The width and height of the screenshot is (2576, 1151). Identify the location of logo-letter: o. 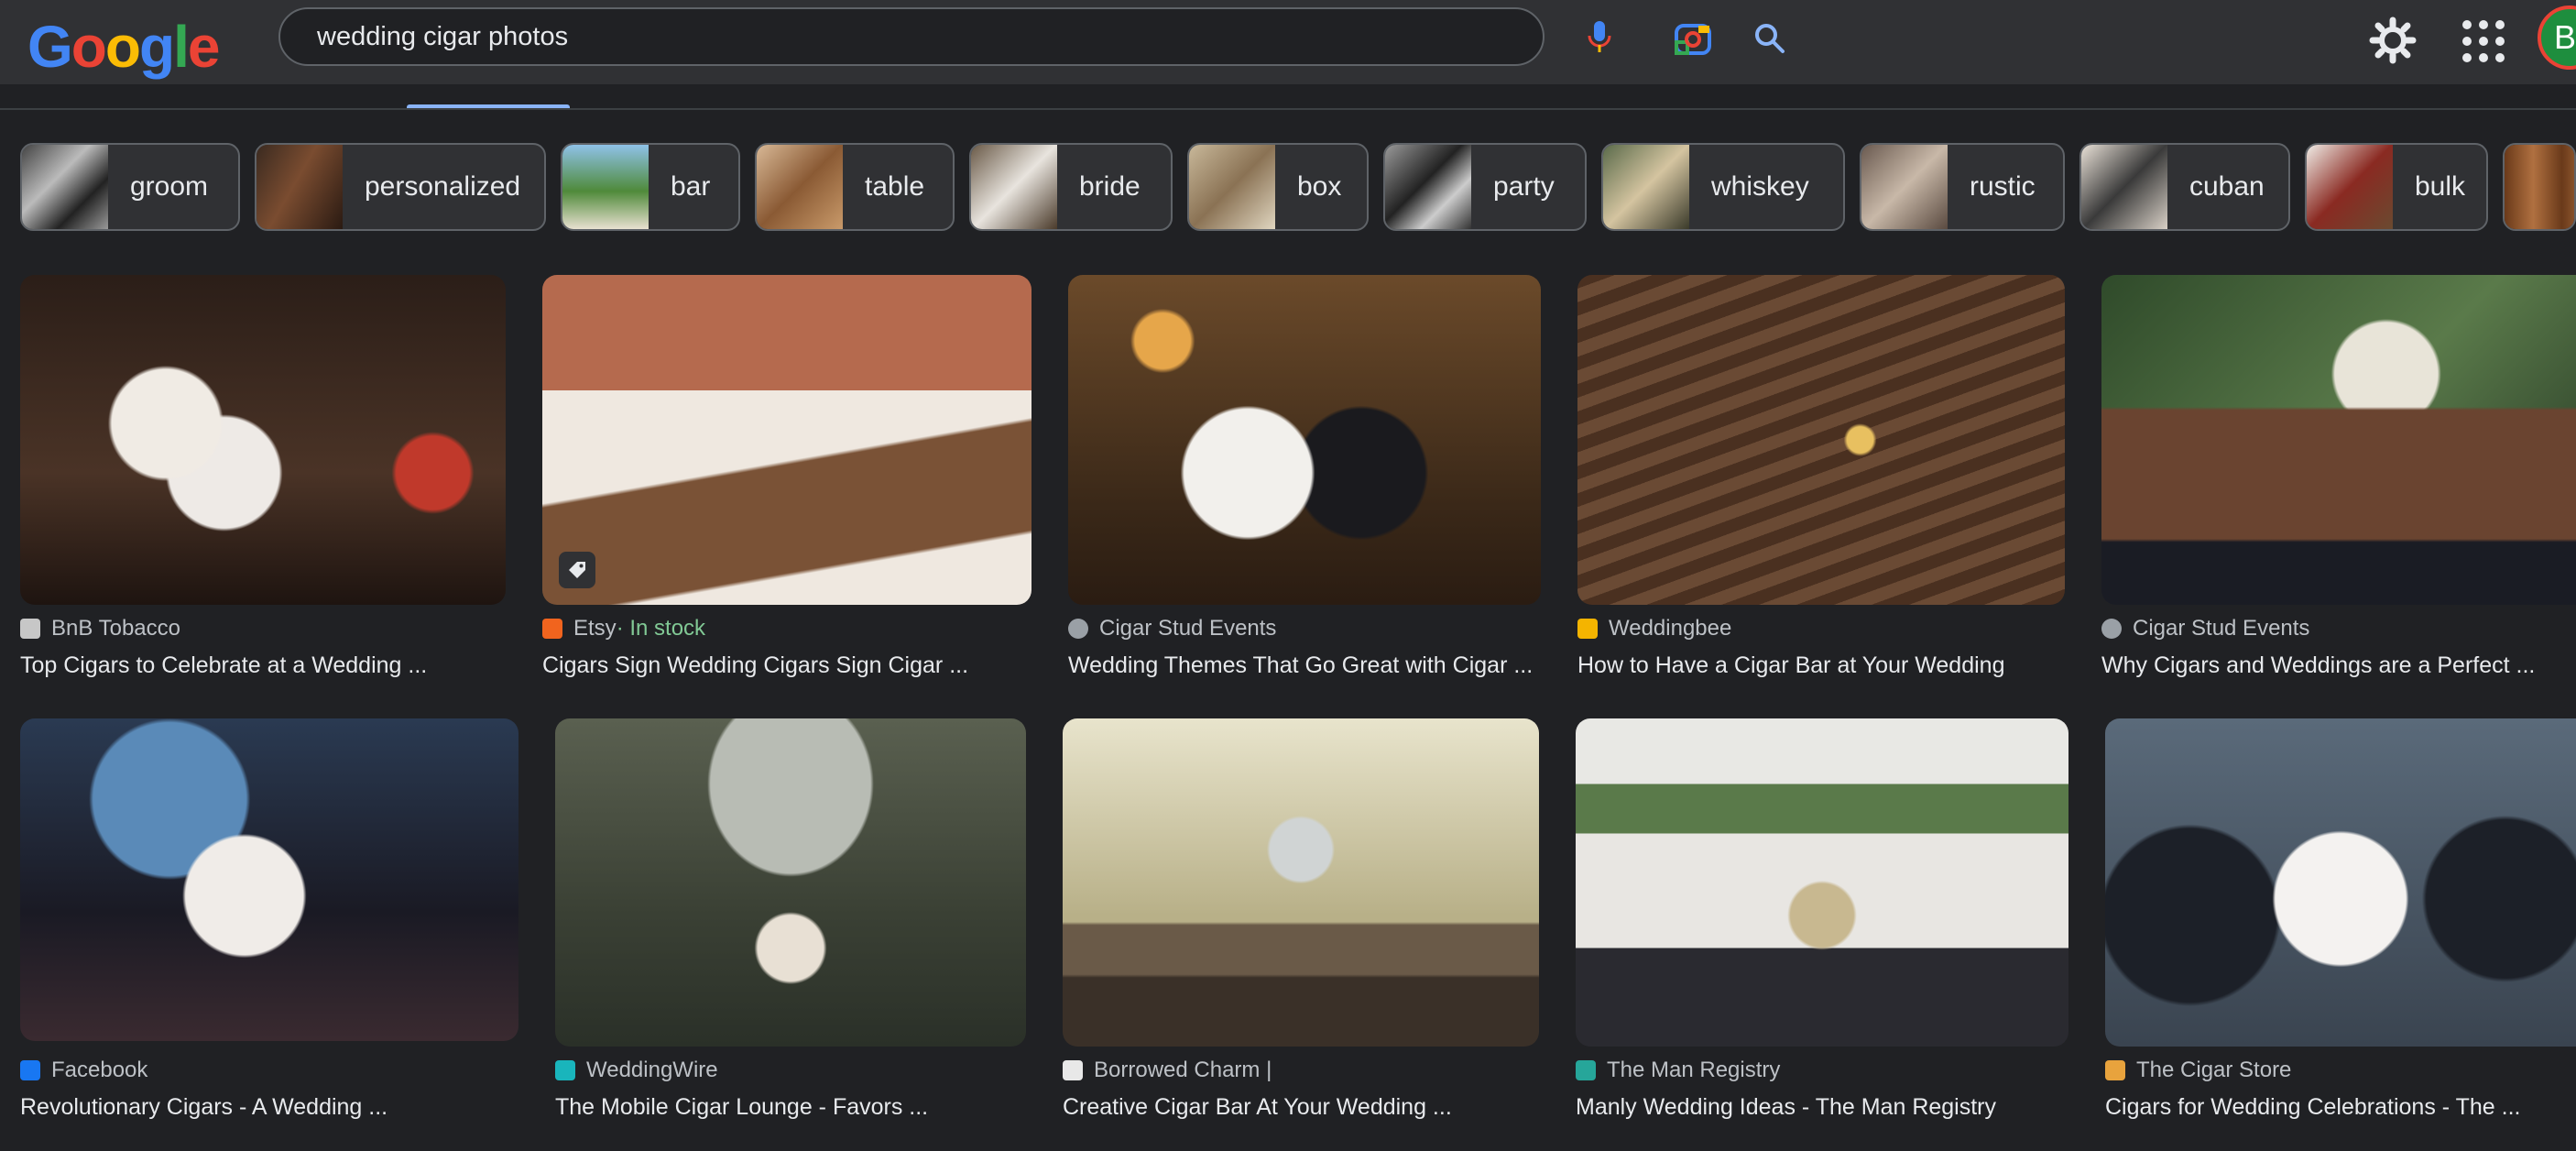
(89, 47).